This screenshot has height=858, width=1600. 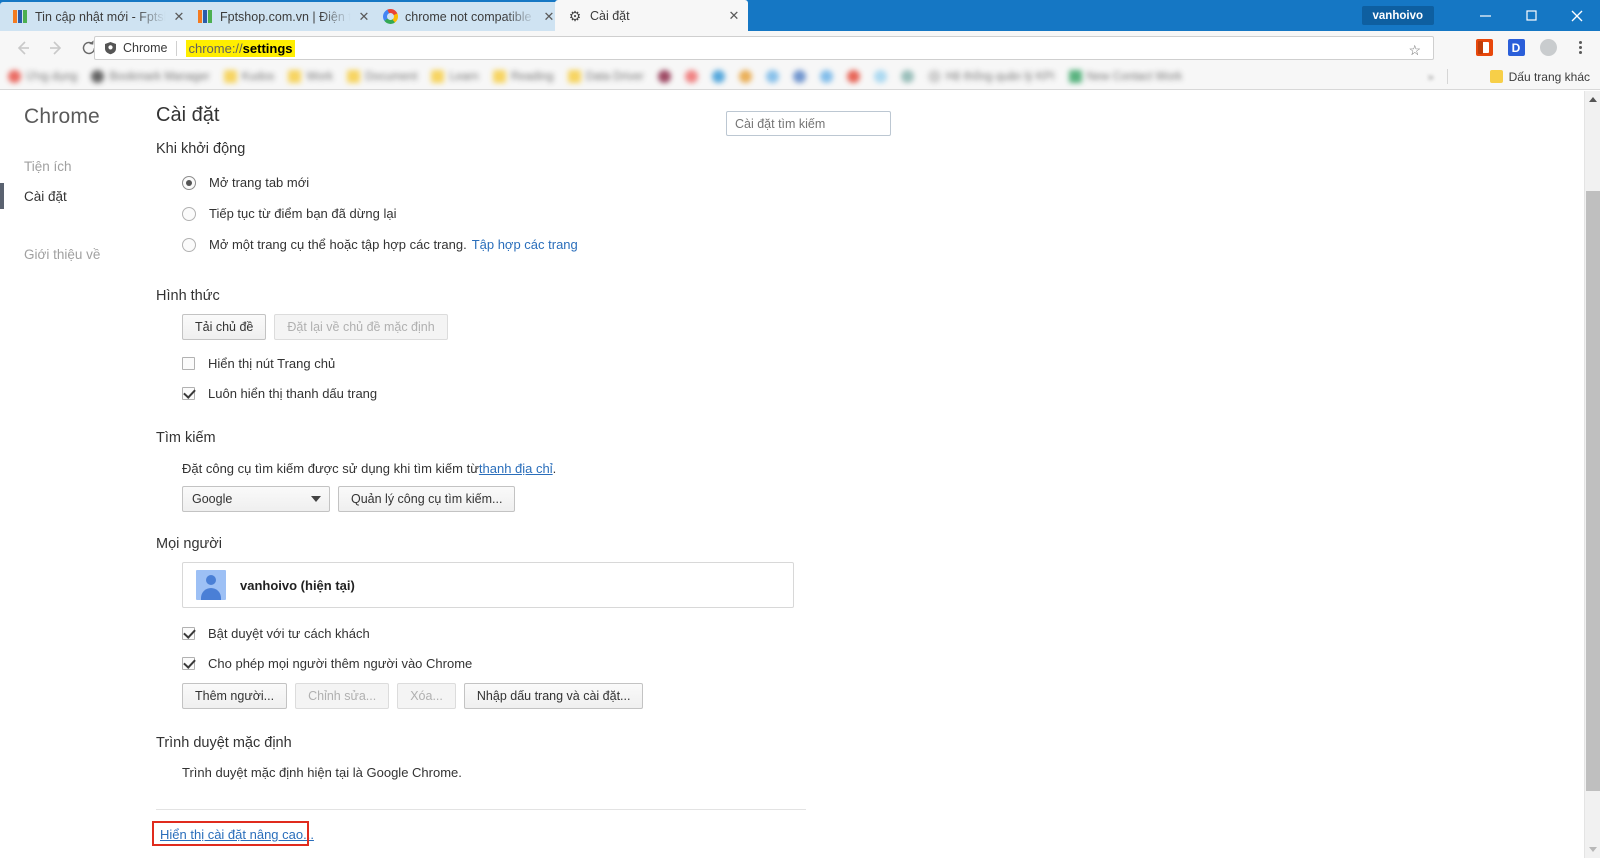 I want to click on address-bar-link: thanh địa chỉ, so click(x=516, y=468).